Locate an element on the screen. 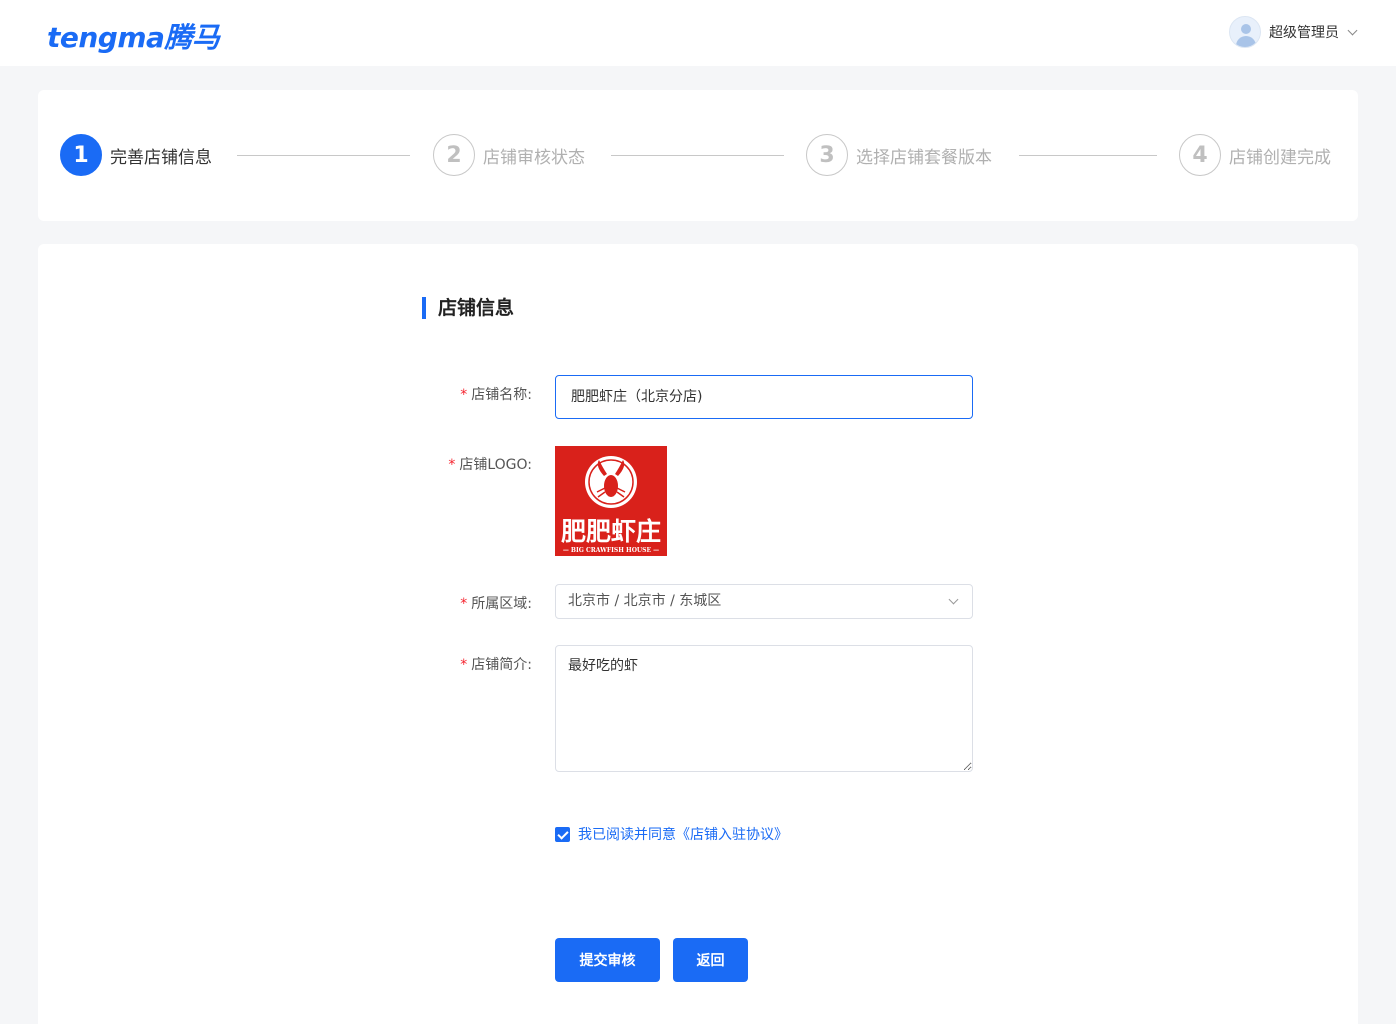  intro-textarea: 最好吃的虾 is located at coordinates (764, 708).